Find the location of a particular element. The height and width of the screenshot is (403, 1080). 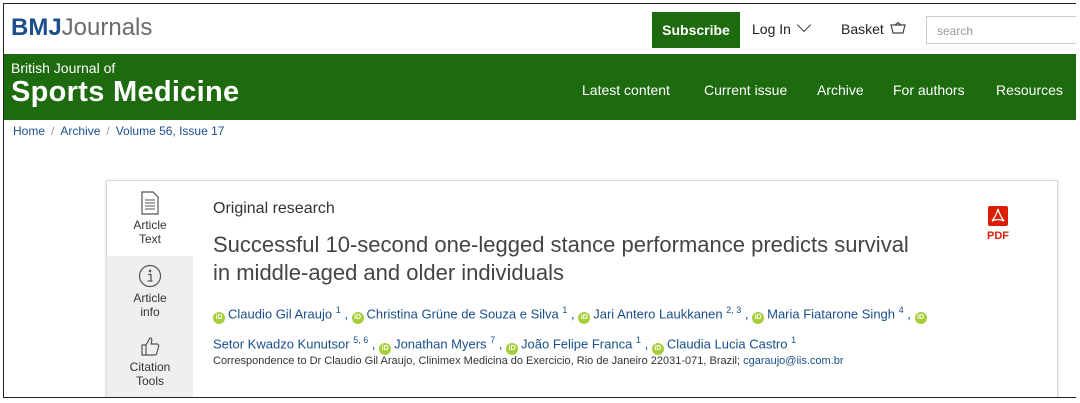

affiliation-ref: 2, 3 is located at coordinates (733, 310).